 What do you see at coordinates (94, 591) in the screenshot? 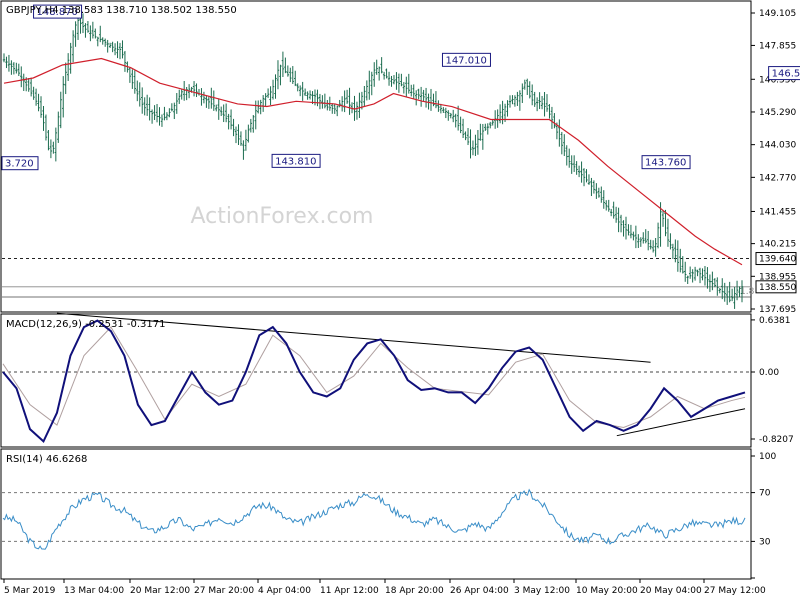
I see `x-tick-label: 13 Mar 04:00` at bounding box center [94, 591].